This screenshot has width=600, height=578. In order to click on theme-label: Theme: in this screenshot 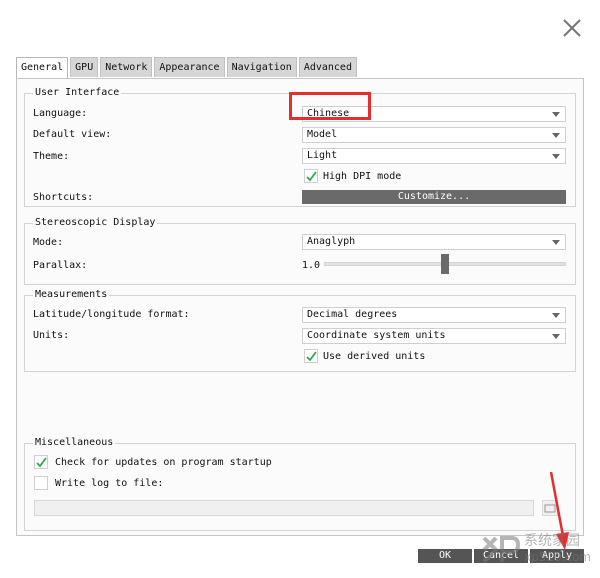, I will do `click(51, 156)`.